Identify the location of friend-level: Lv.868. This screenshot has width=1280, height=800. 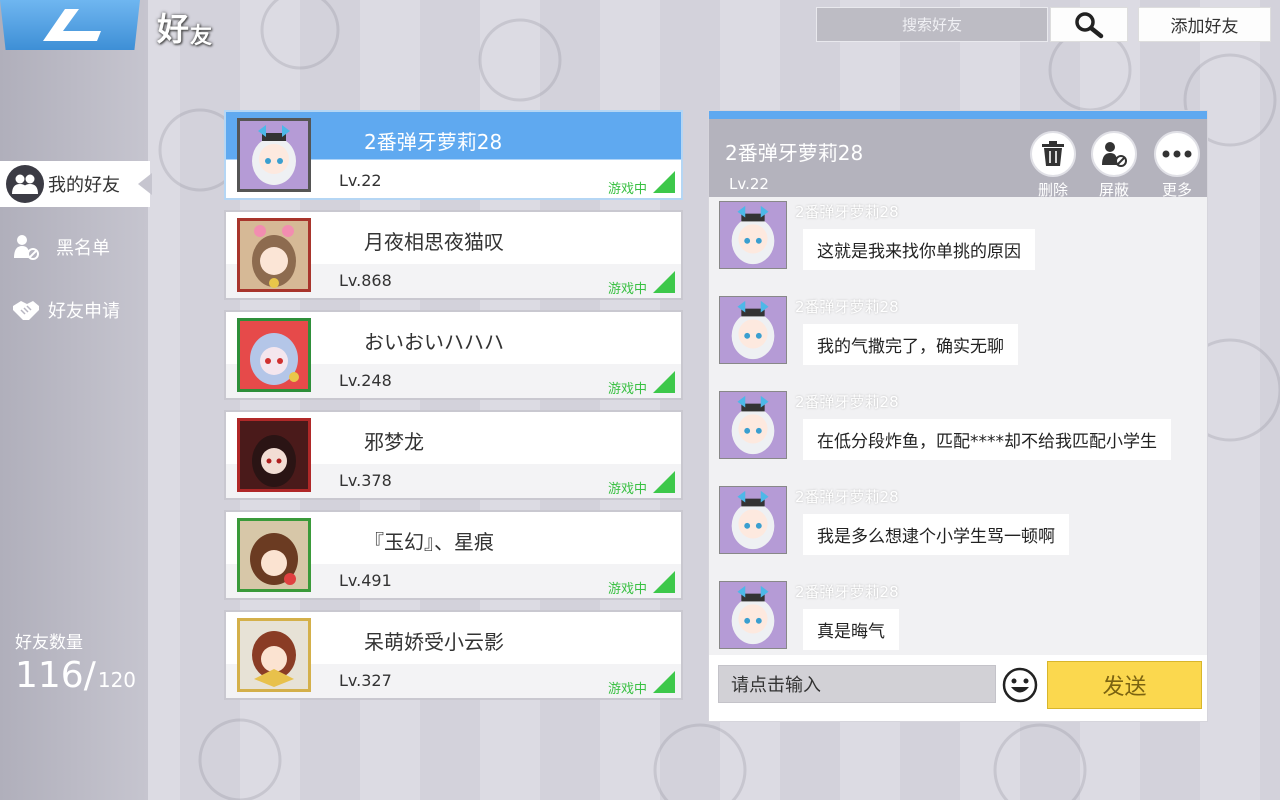
(365, 280).